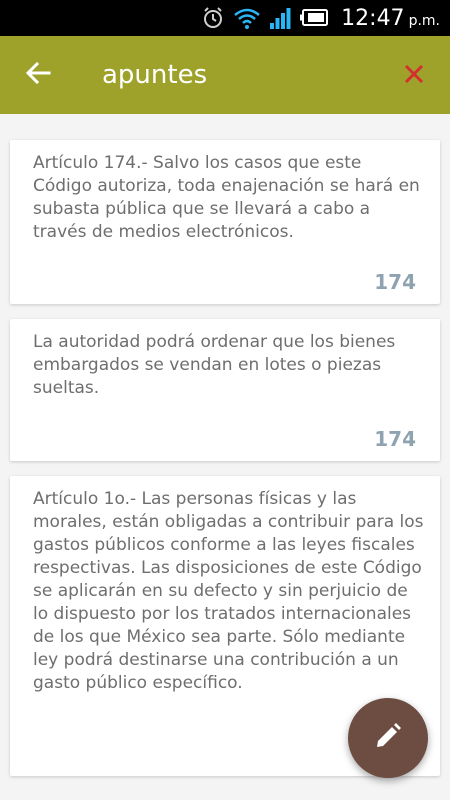 Image resolution: width=450 pixels, height=800 pixels. I want to click on signal-icon, so click(280, 18).